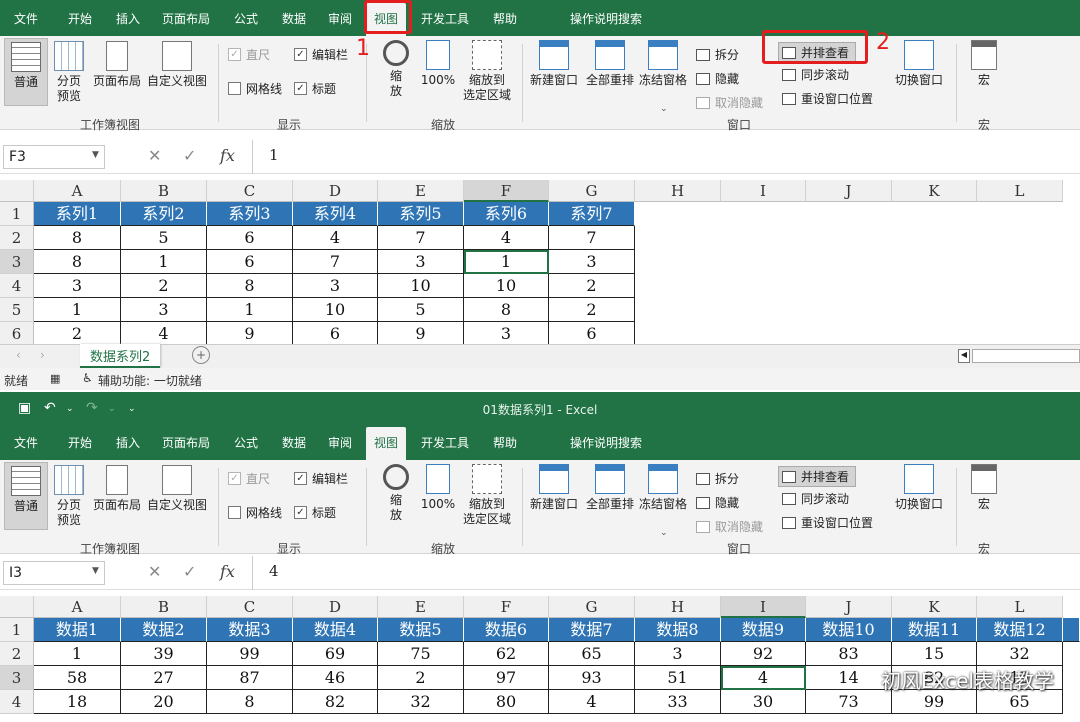 The image size is (1080, 722). I want to click on hscroll-left-icon: ◀, so click(964, 356).